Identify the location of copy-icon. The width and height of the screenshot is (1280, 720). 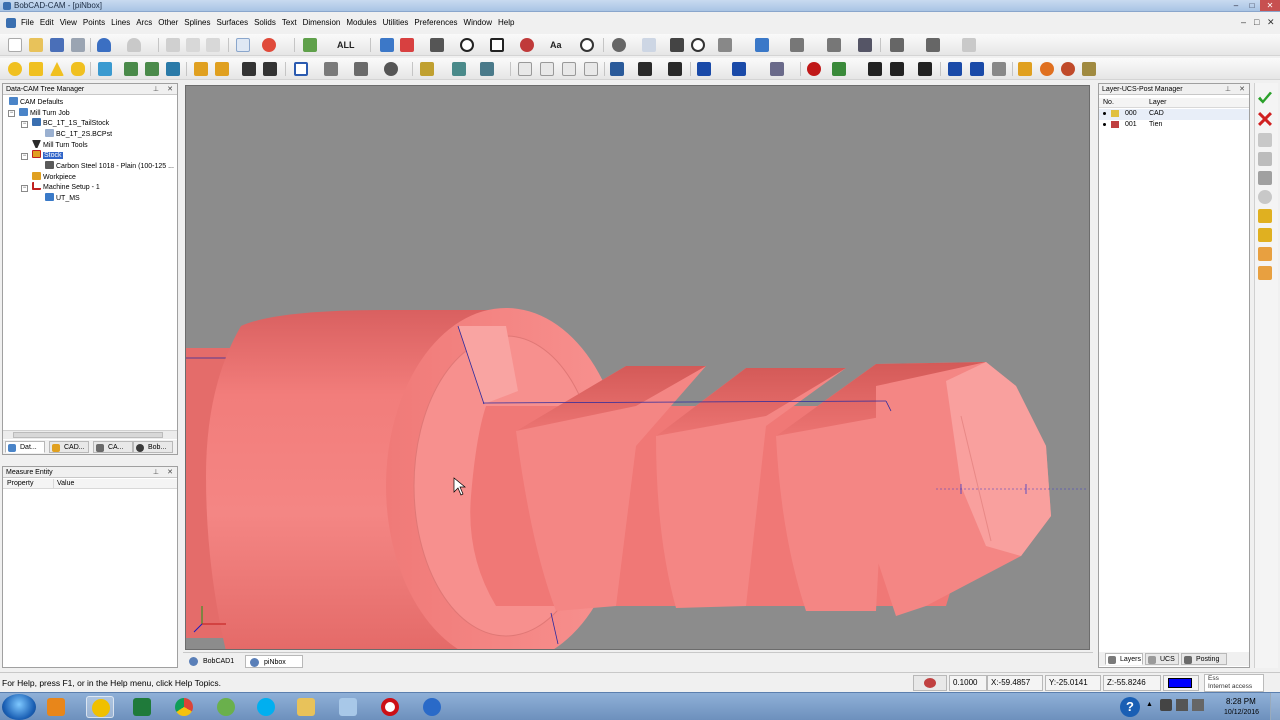
(193, 45).